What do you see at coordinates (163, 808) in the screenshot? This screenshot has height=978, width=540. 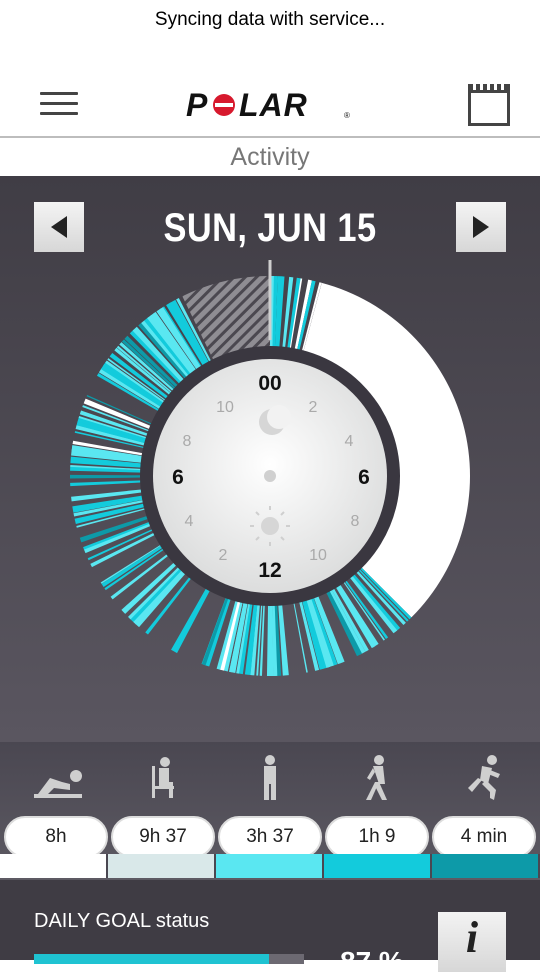 I see `category-sitting: 9h 37` at bounding box center [163, 808].